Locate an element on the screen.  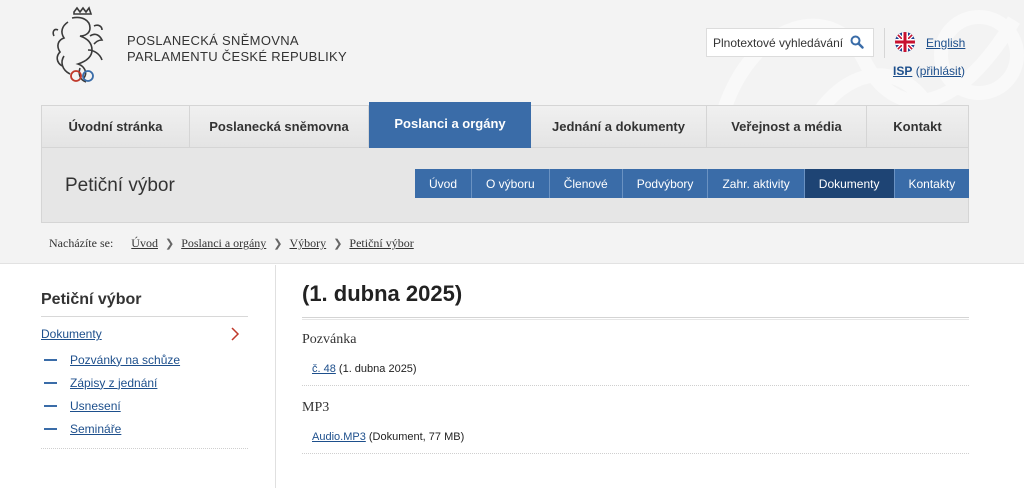
subnav-clenove: Členové is located at coordinates (586, 183).